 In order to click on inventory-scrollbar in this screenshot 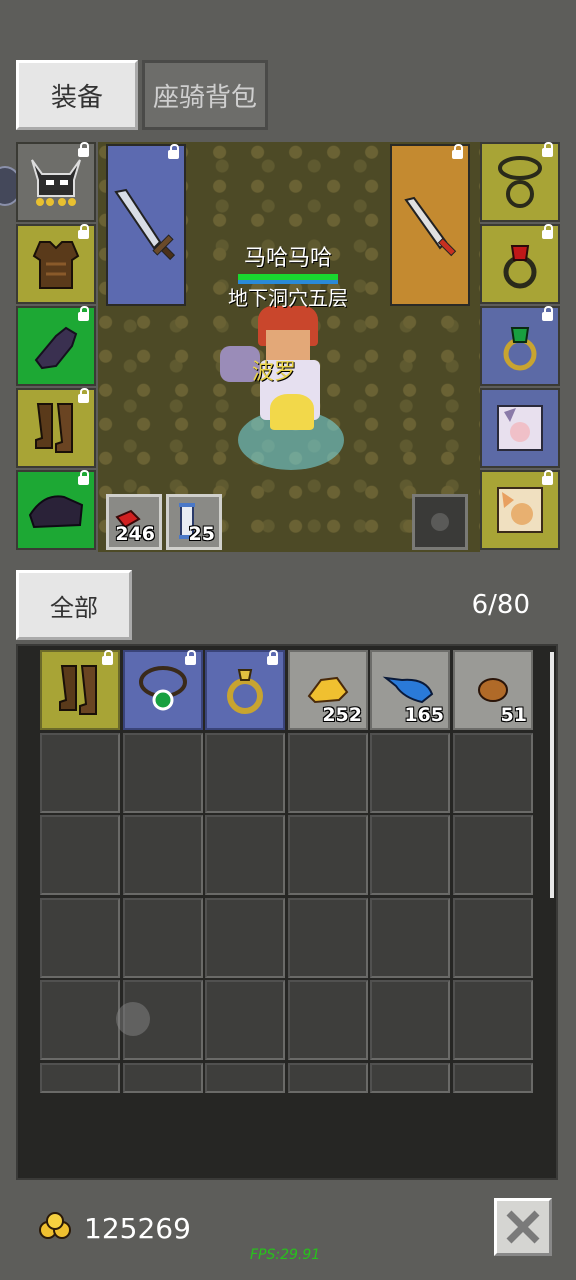, I will do `click(552, 775)`.